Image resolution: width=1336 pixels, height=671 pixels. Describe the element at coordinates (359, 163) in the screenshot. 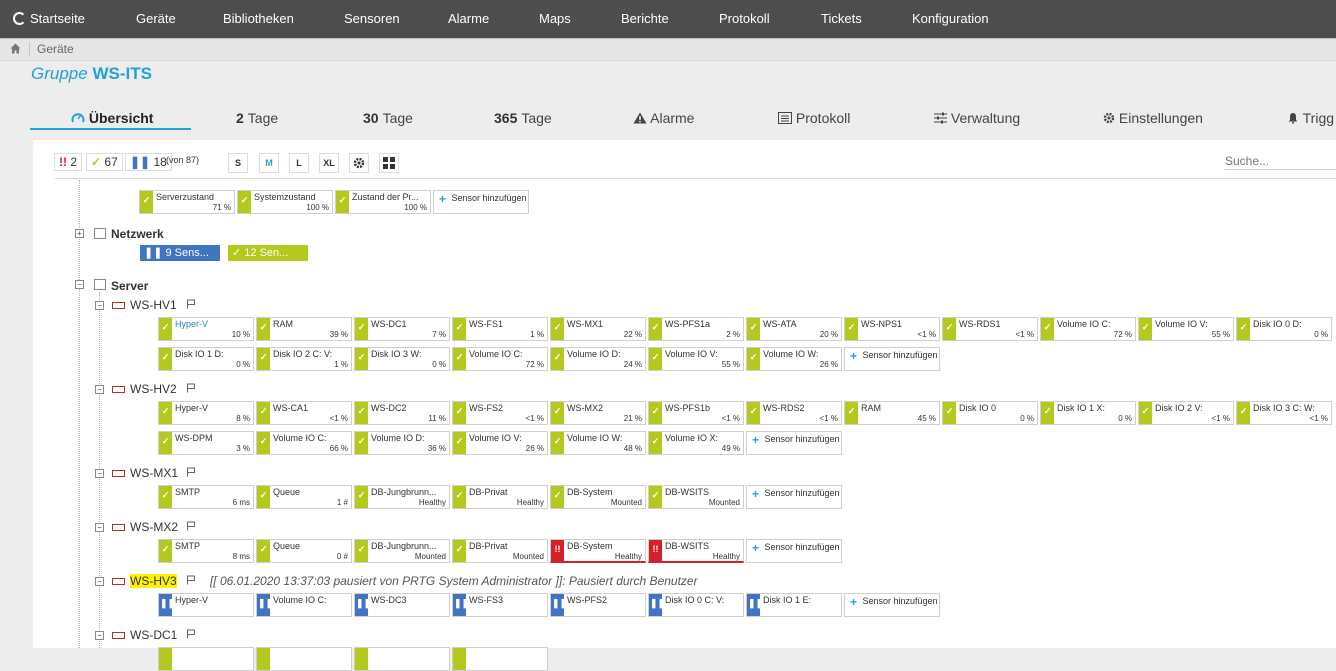

I see `filter-settings-button` at that location.